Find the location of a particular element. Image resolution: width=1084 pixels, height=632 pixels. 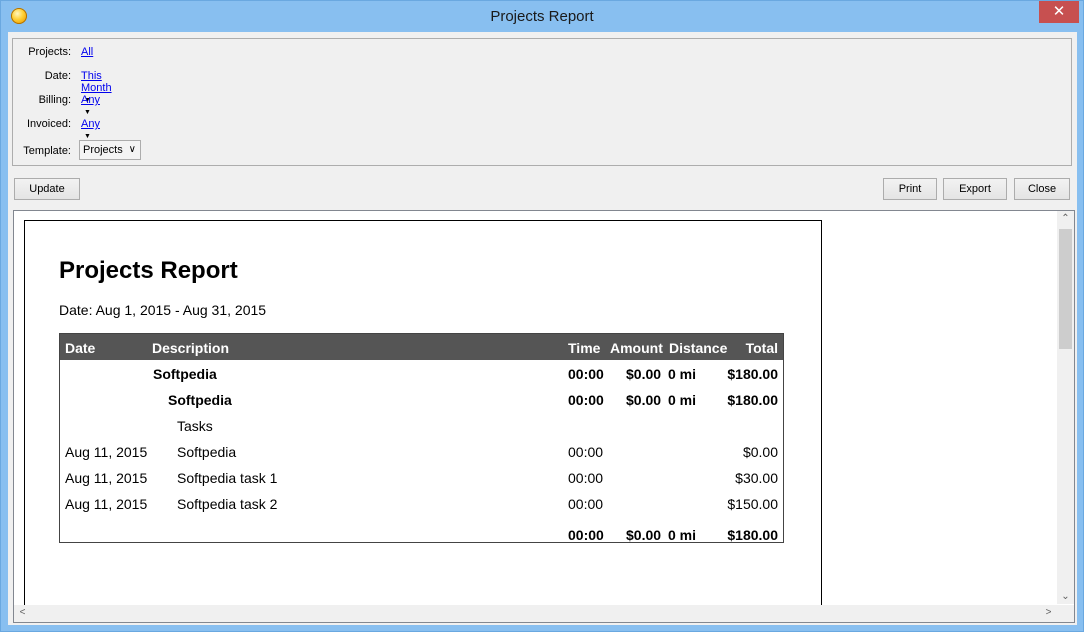

scroll-down-icon: ⌄ is located at coordinates (1065, 596).